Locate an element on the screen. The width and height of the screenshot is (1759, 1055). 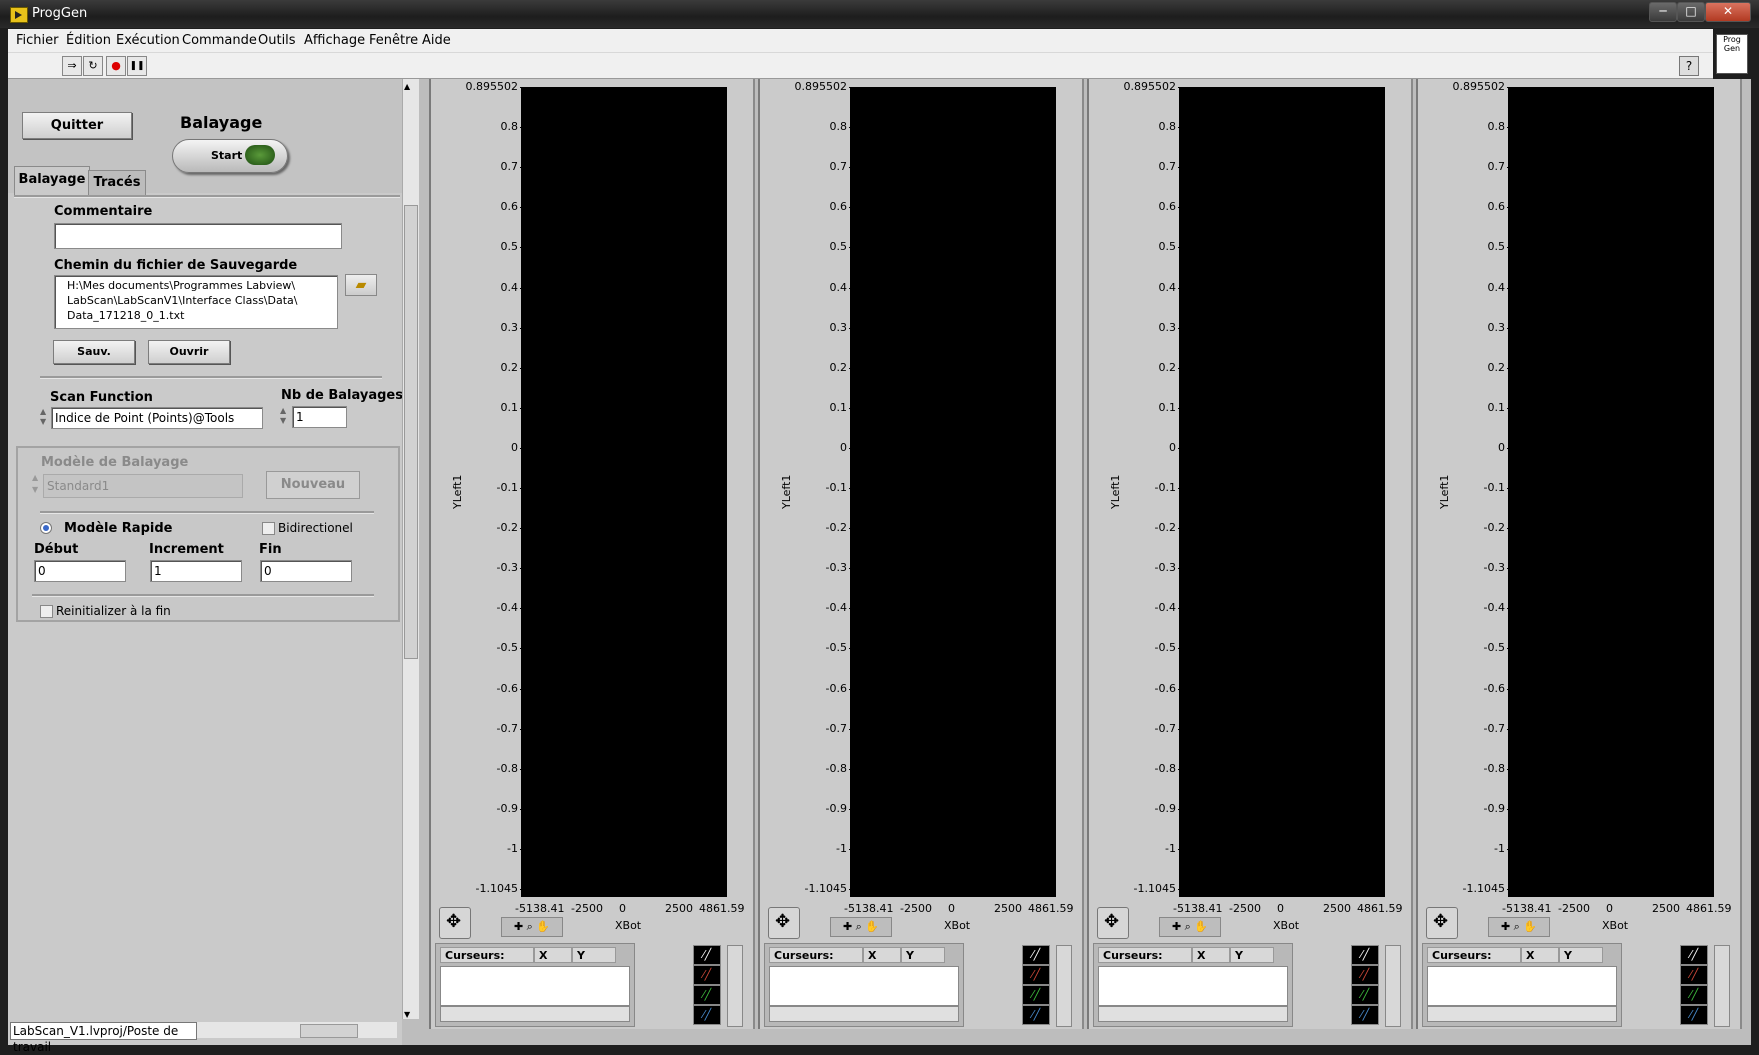
tab-balayage: Balayage is located at coordinates (52, 181).